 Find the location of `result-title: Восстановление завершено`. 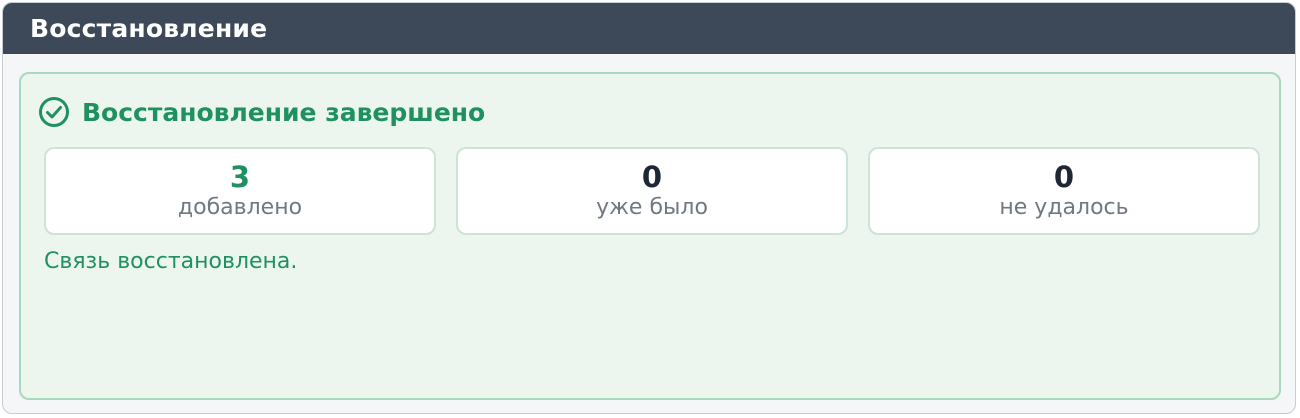

result-title: Восстановление завершено is located at coordinates (284, 112).